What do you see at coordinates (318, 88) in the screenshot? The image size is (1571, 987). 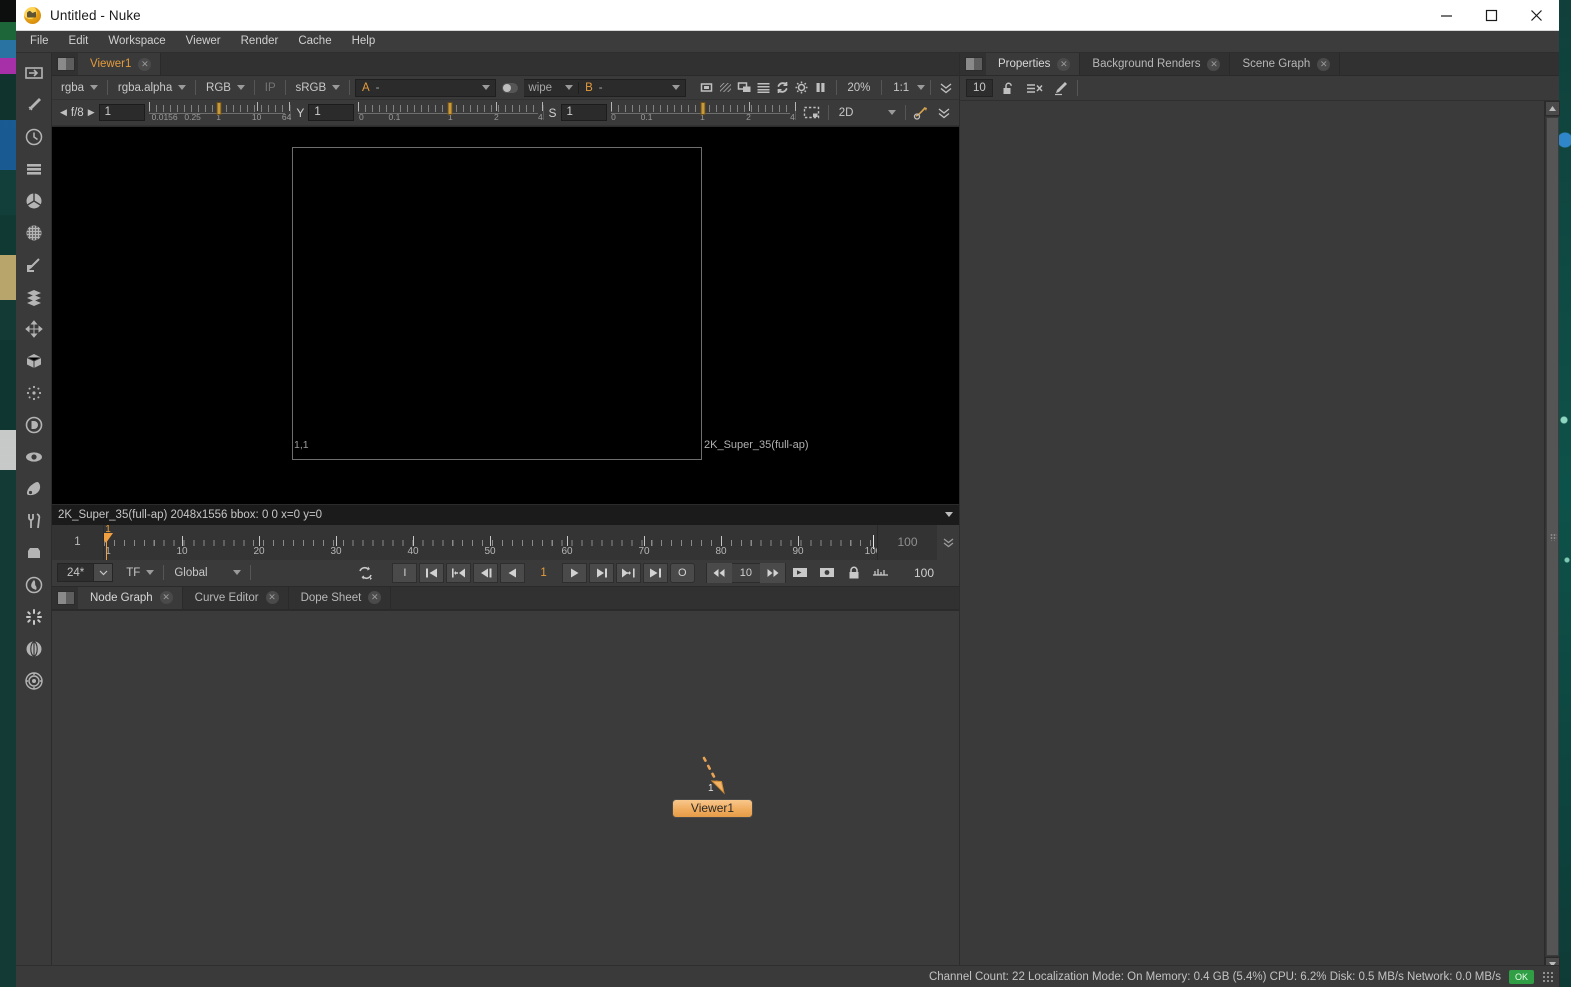 I see `viewer-process-dropdown: sRGB` at bounding box center [318, 88].